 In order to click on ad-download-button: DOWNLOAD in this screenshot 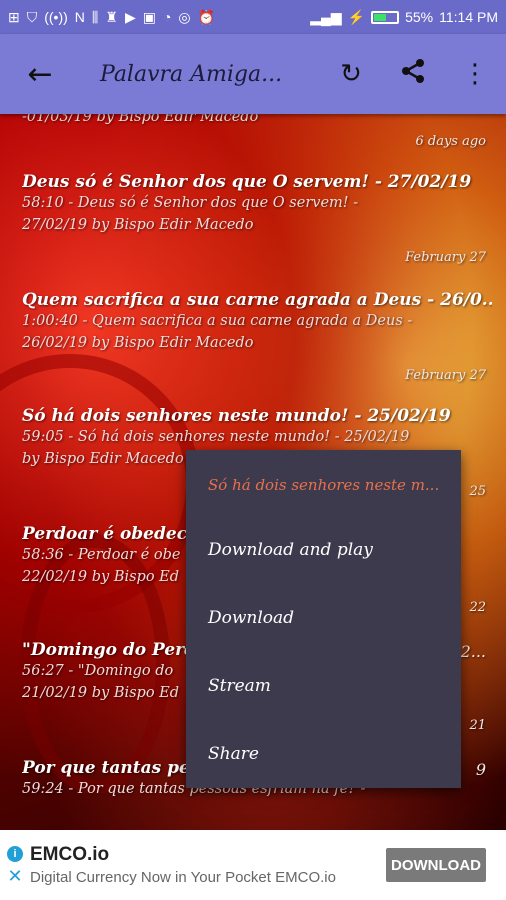, I will do `click(436, 865)`.